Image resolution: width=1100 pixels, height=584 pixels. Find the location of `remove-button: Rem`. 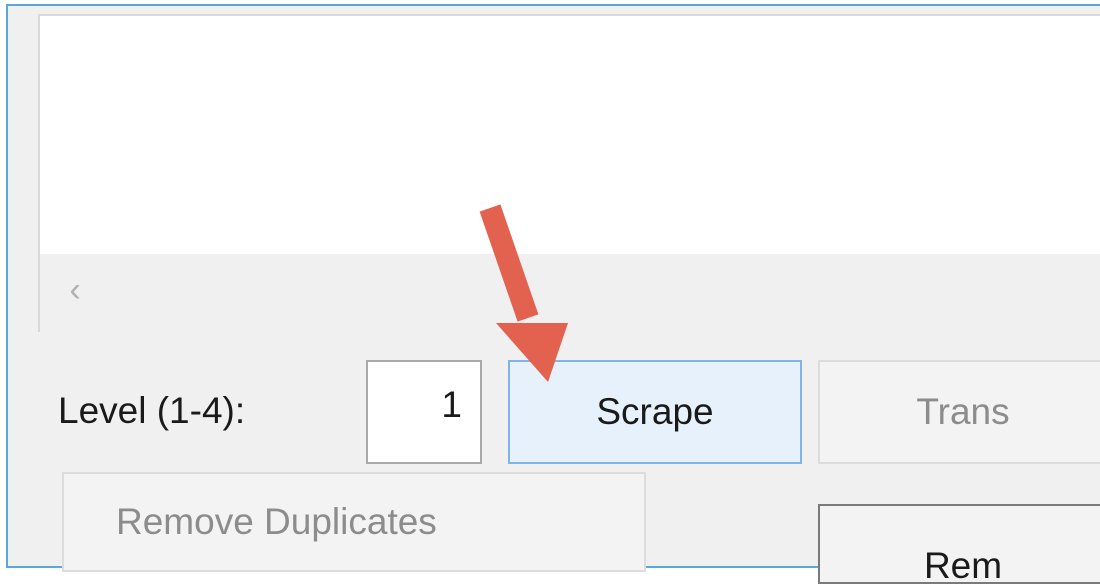

remove-button: Rem is located at coordinates (959, 544).